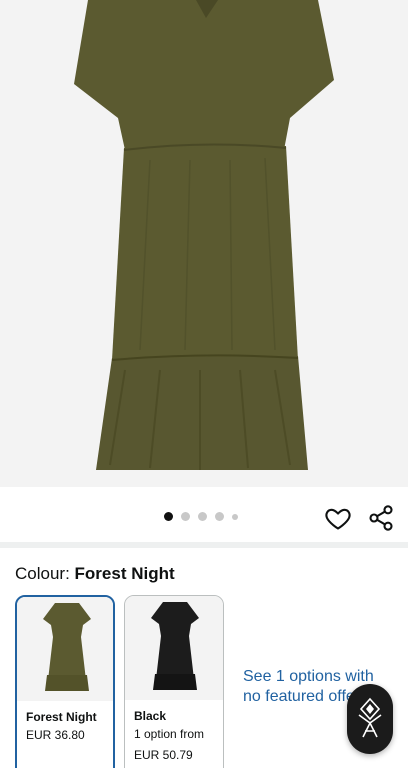  What do you see at coordinates (55, 735) in the screenshot?
I see `variant-price: EUR 36.80` at bounding box center [55, 735].